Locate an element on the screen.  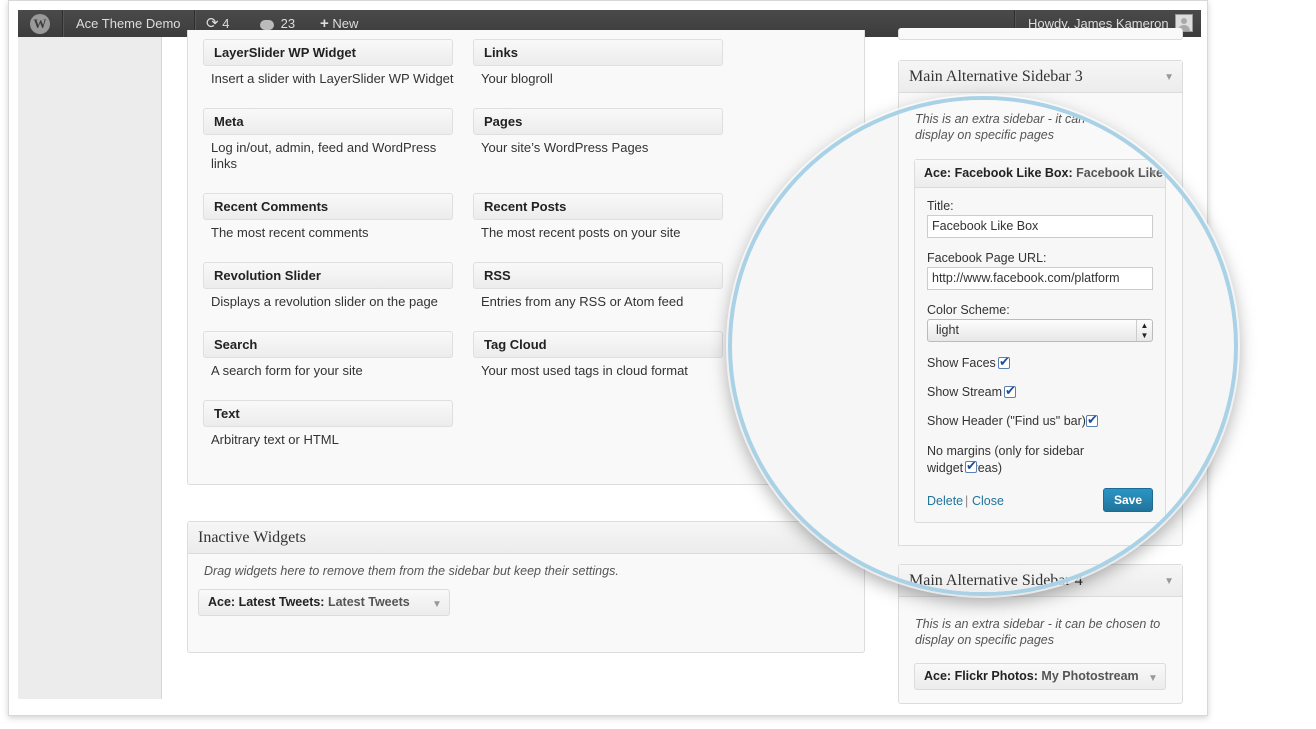
available-widget: Recent Comments is located at coordinates (328, 206).